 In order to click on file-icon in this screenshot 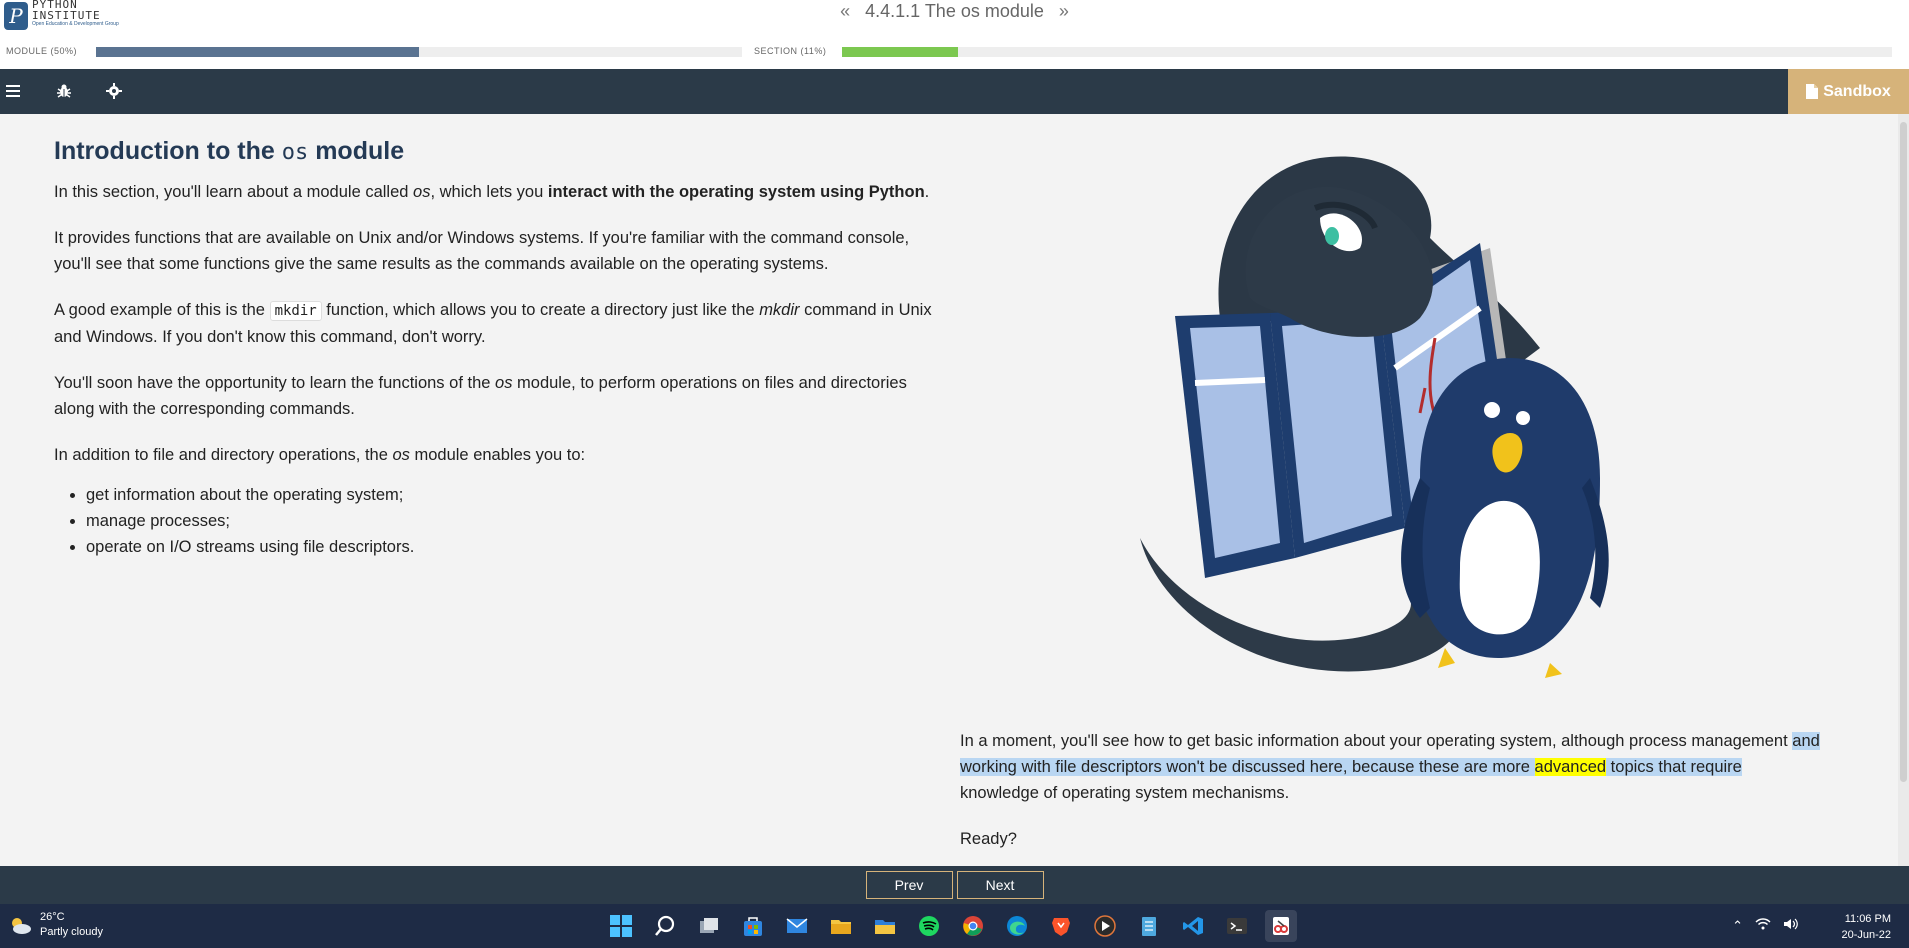, I will do `click(1812, 91)`.